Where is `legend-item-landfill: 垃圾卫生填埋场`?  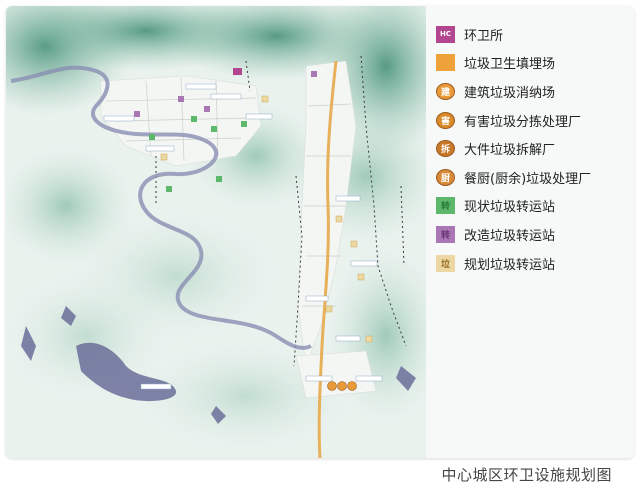
legend-item-landfill: 垃圾卫生填埋场 is located at coordinates (533, 63).